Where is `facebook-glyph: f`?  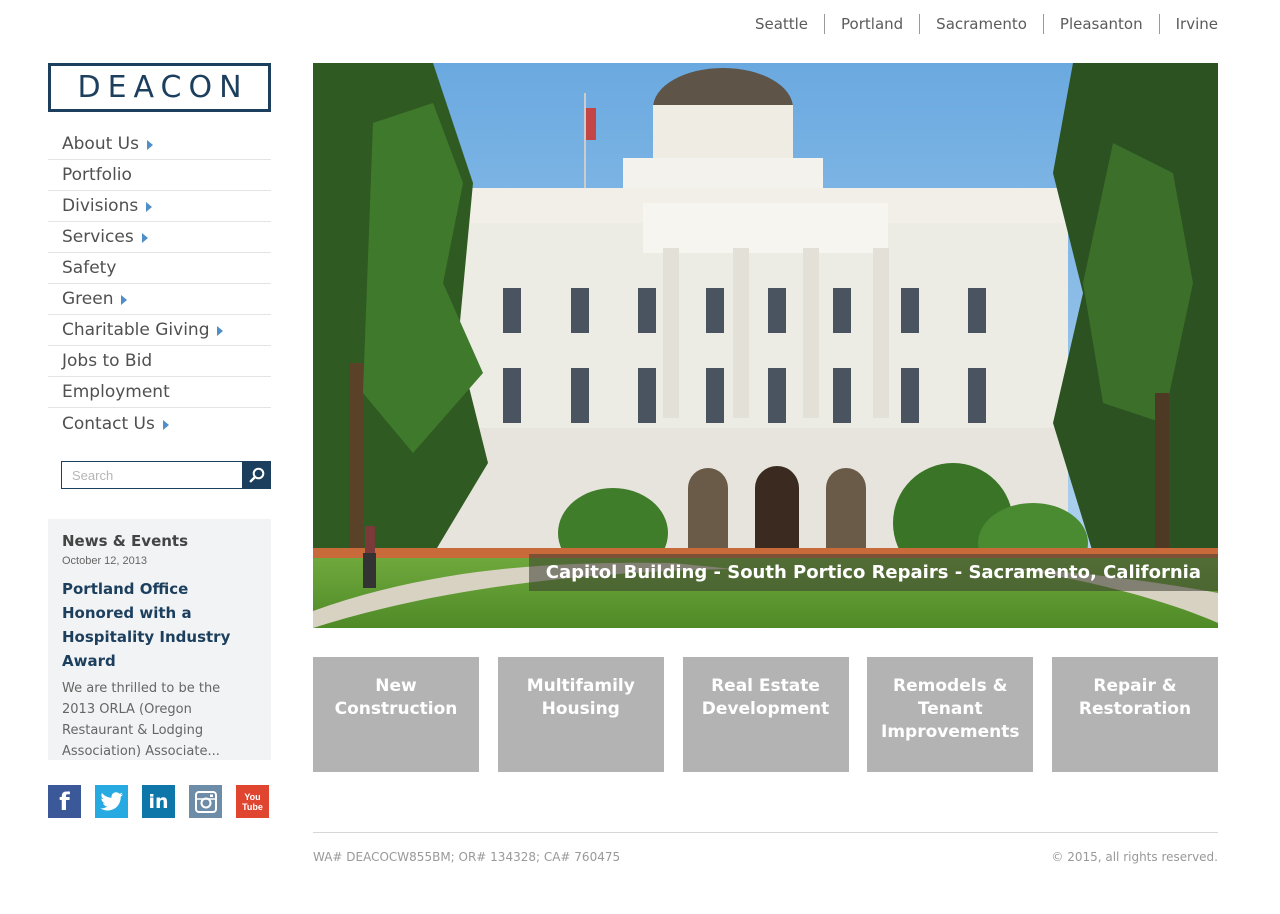
facebook-glyph: f is located at coordinates (64, 801).